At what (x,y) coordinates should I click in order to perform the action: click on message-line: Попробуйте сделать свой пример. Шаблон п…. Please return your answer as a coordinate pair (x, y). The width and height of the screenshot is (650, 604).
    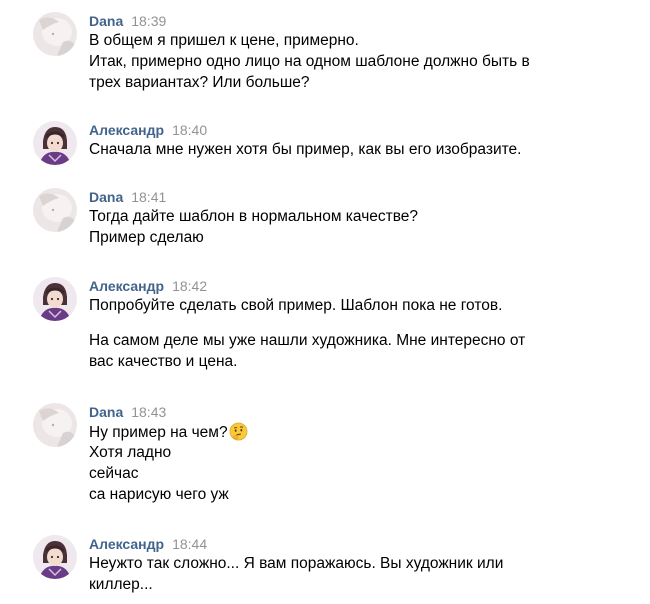
    Looking at the image, I should click on (296, 305).